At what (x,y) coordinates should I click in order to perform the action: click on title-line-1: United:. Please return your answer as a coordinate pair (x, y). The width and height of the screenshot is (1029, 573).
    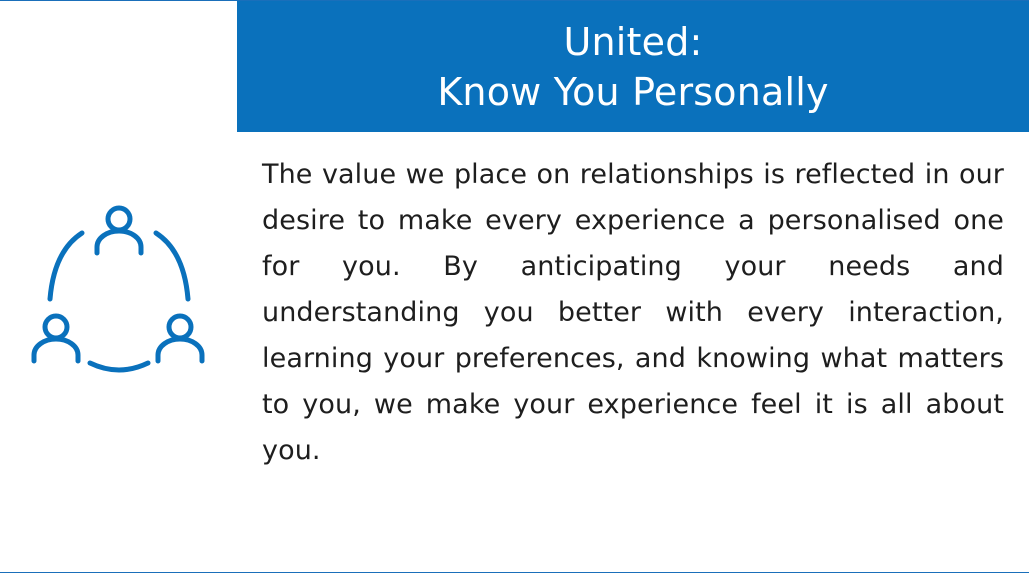
    Looking at the image, I should click on (633, 41).